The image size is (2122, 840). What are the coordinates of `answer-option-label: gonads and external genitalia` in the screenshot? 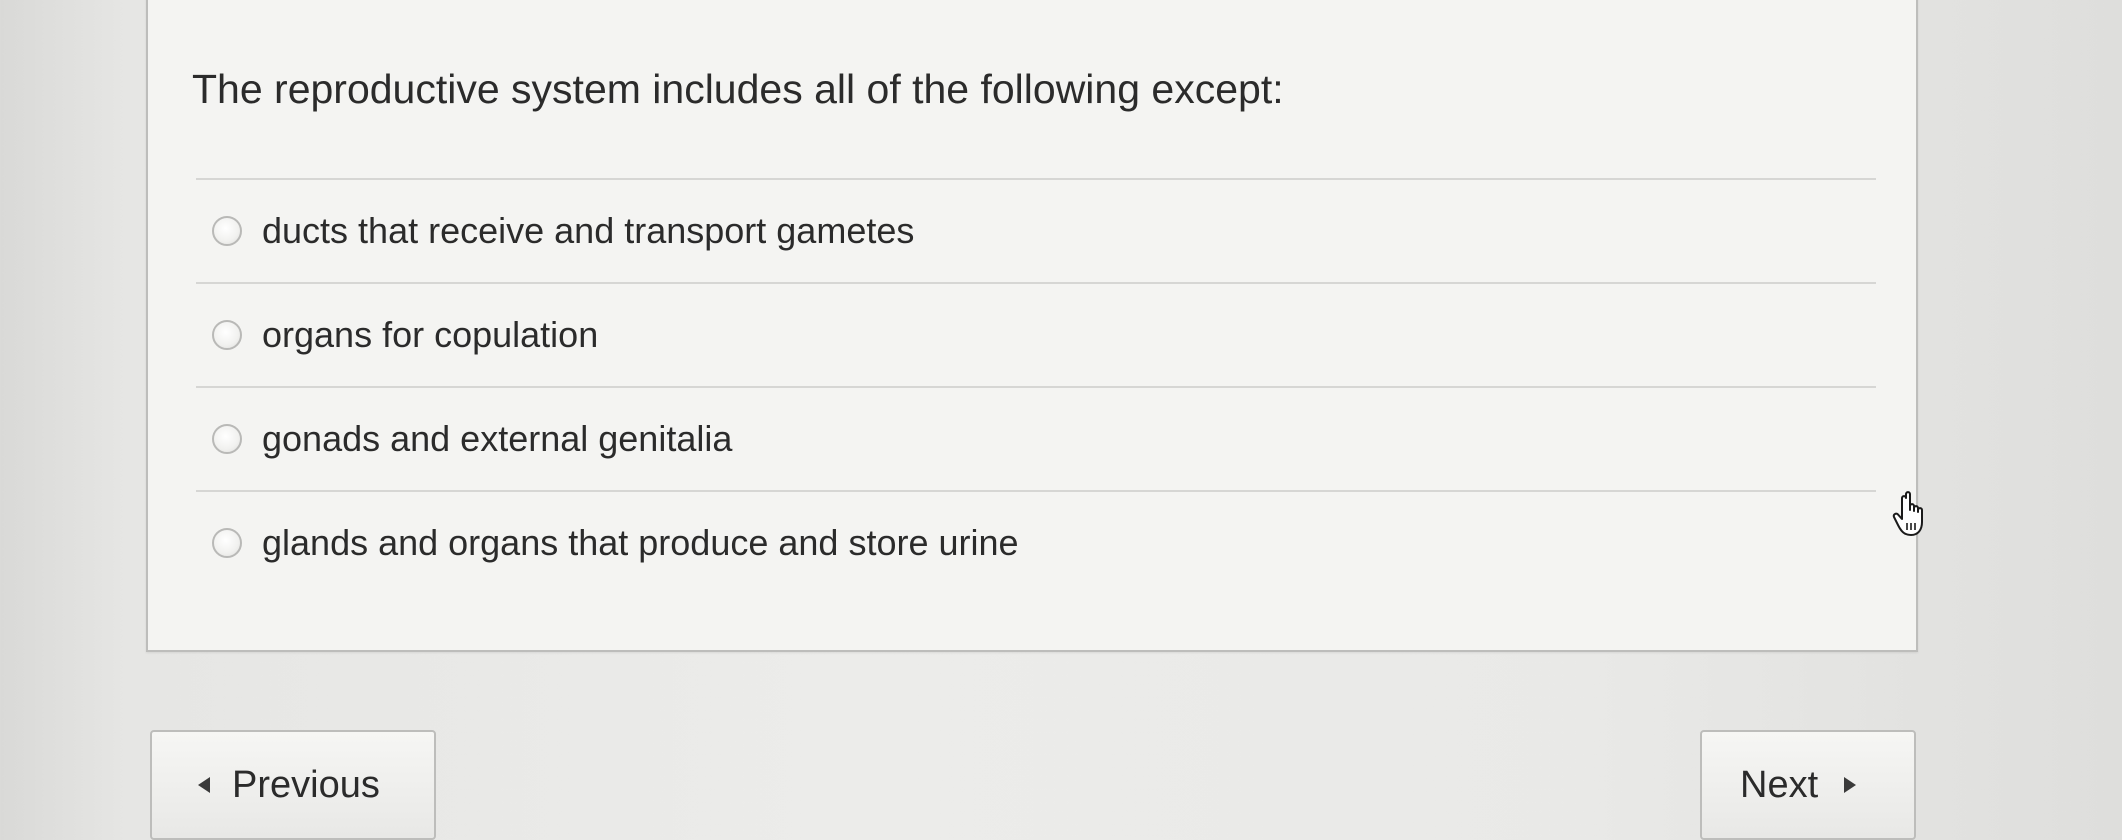 It's located at (497, 438).